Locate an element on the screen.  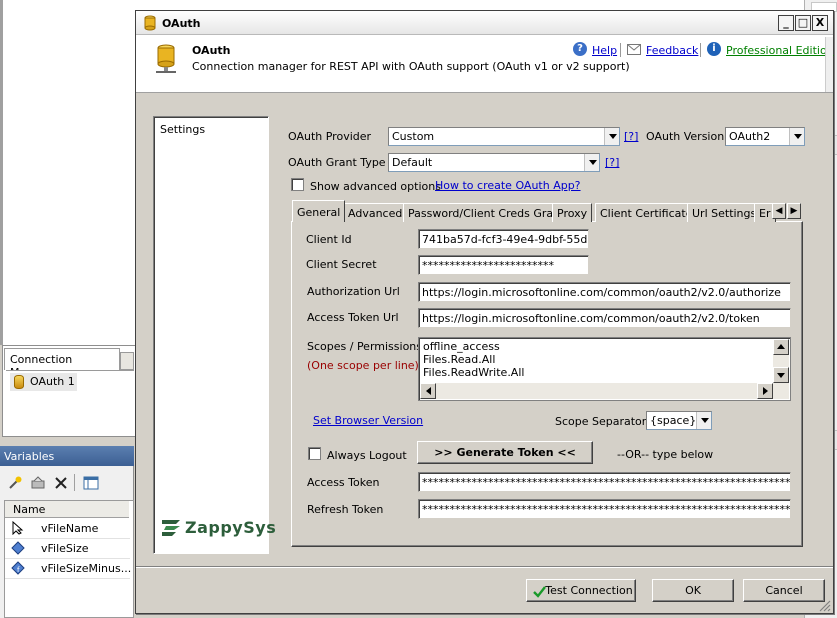
dialog-icon is located at coordinates (150, 23).